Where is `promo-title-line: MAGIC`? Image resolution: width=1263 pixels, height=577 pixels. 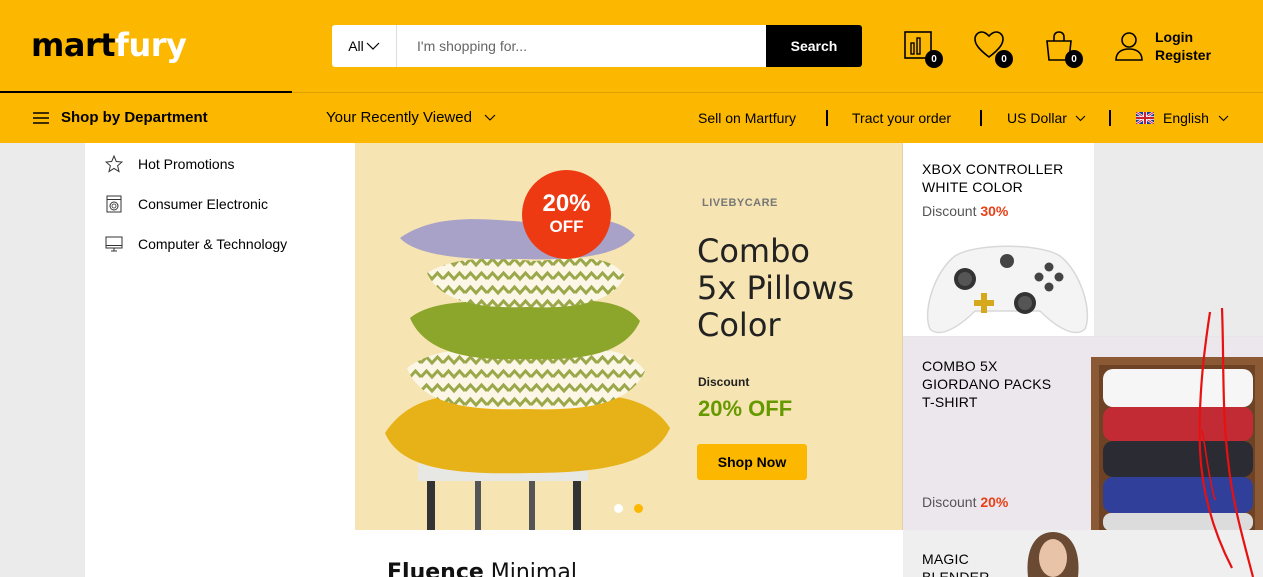
promo-title-line: MAGIC is located at coordinates (945, 559).